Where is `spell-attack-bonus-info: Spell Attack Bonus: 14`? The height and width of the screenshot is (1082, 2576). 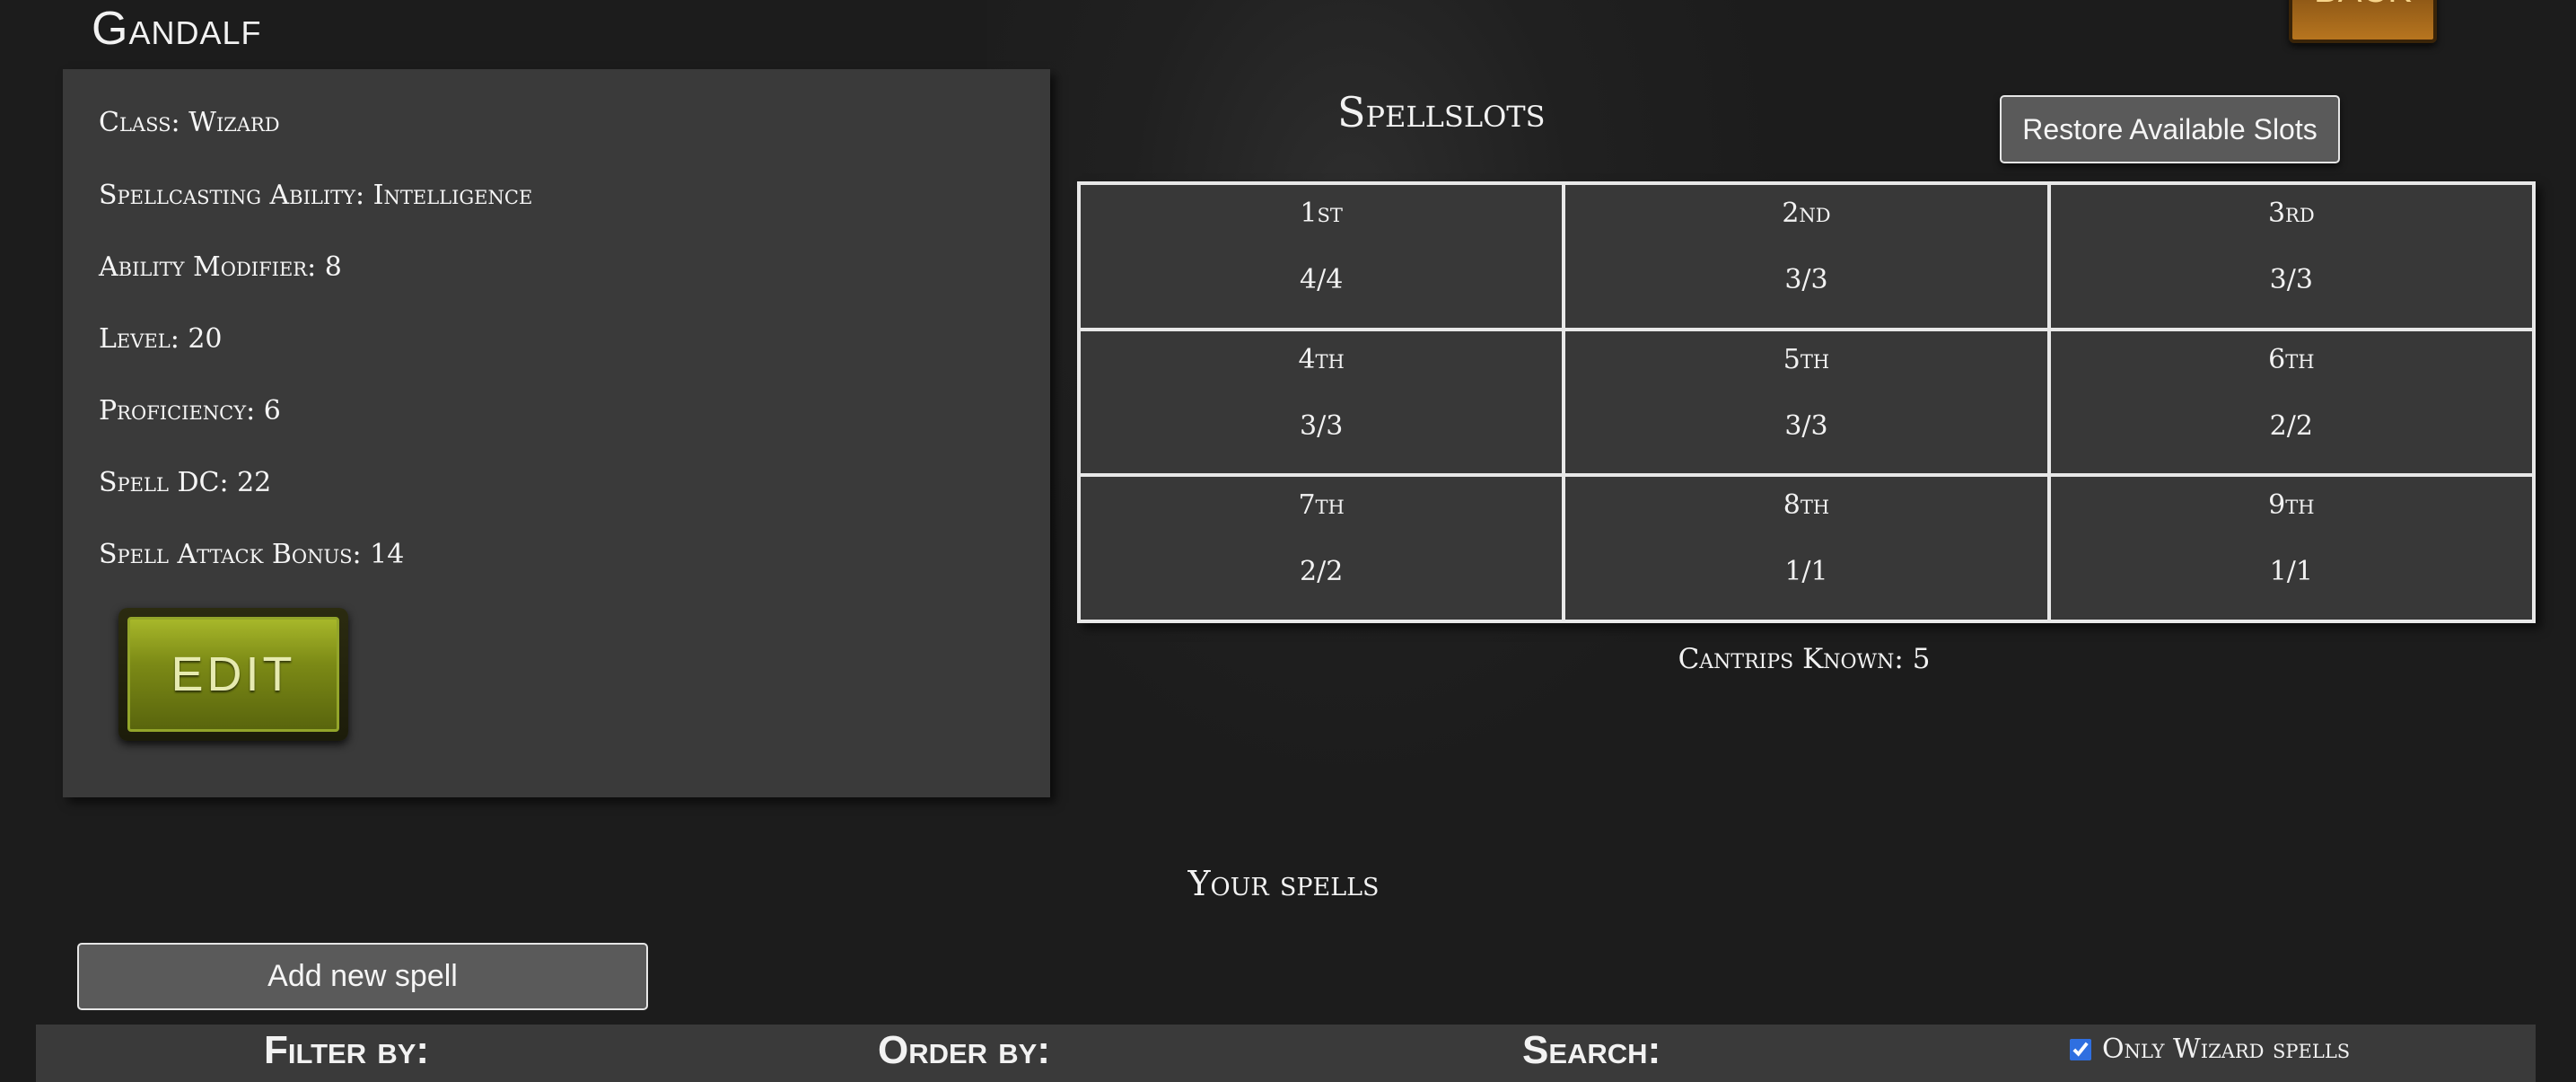 spell-attack-bonus-info: Spell Attack Bonus: 14 is located at coordinates (252, 554).